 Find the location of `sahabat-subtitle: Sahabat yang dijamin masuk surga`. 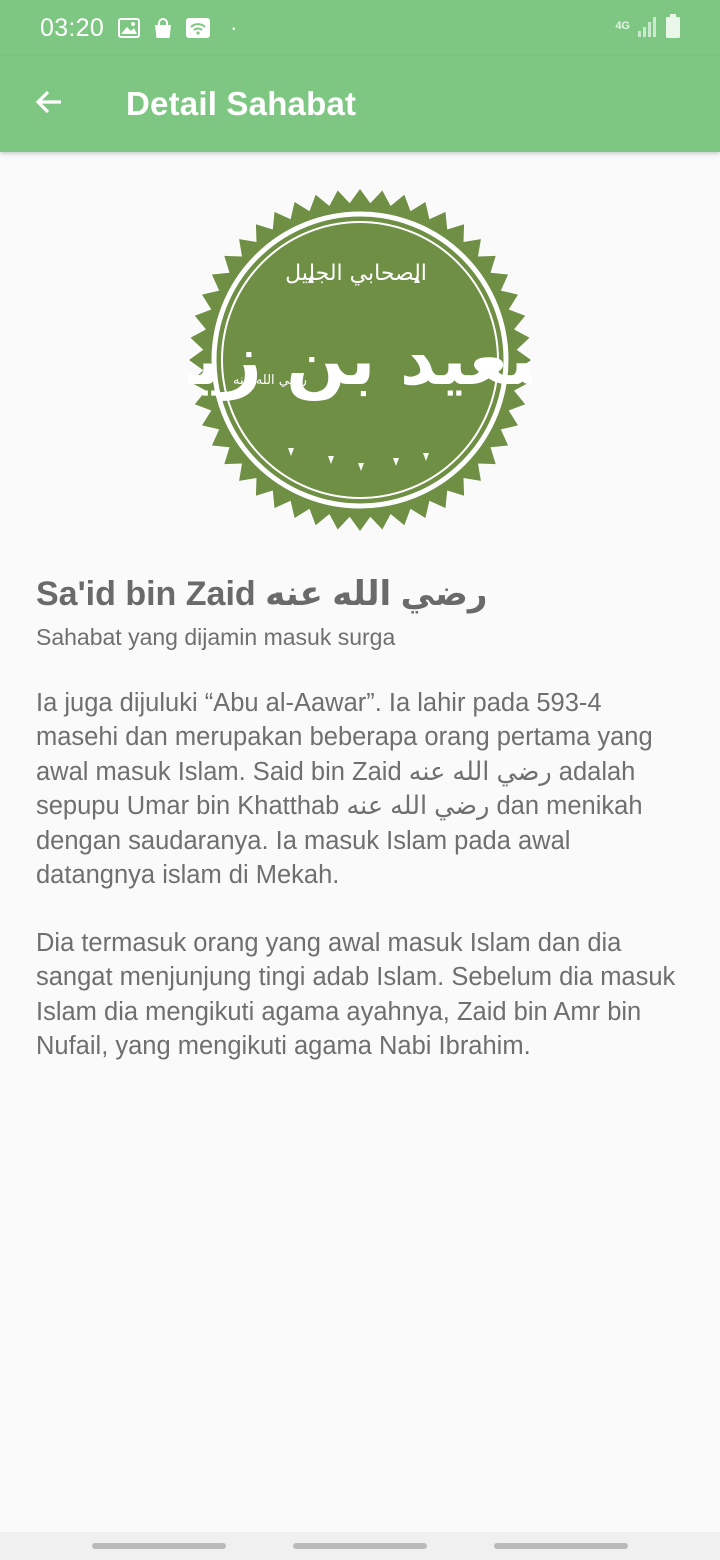

sahabat-subtitle: Sahabat yang dijamin masuk surga is located at coordinates (216, 637).